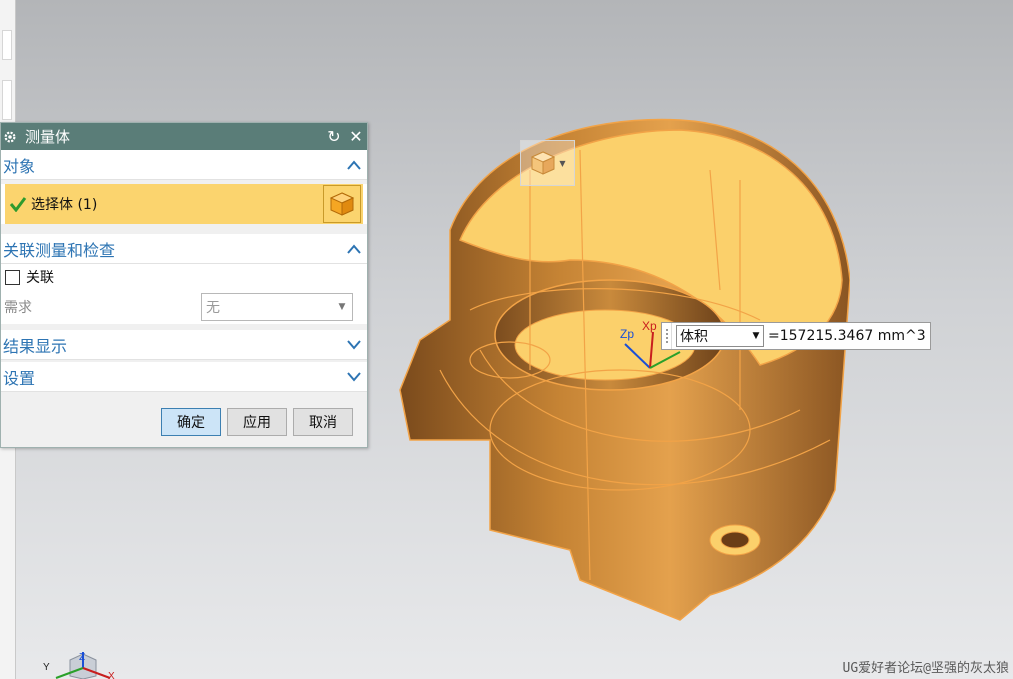 Image resolution: width=1013 pixels, height=679 pixels. I want to click on section-related-header: 关联测量和检查, so click(184, 249).